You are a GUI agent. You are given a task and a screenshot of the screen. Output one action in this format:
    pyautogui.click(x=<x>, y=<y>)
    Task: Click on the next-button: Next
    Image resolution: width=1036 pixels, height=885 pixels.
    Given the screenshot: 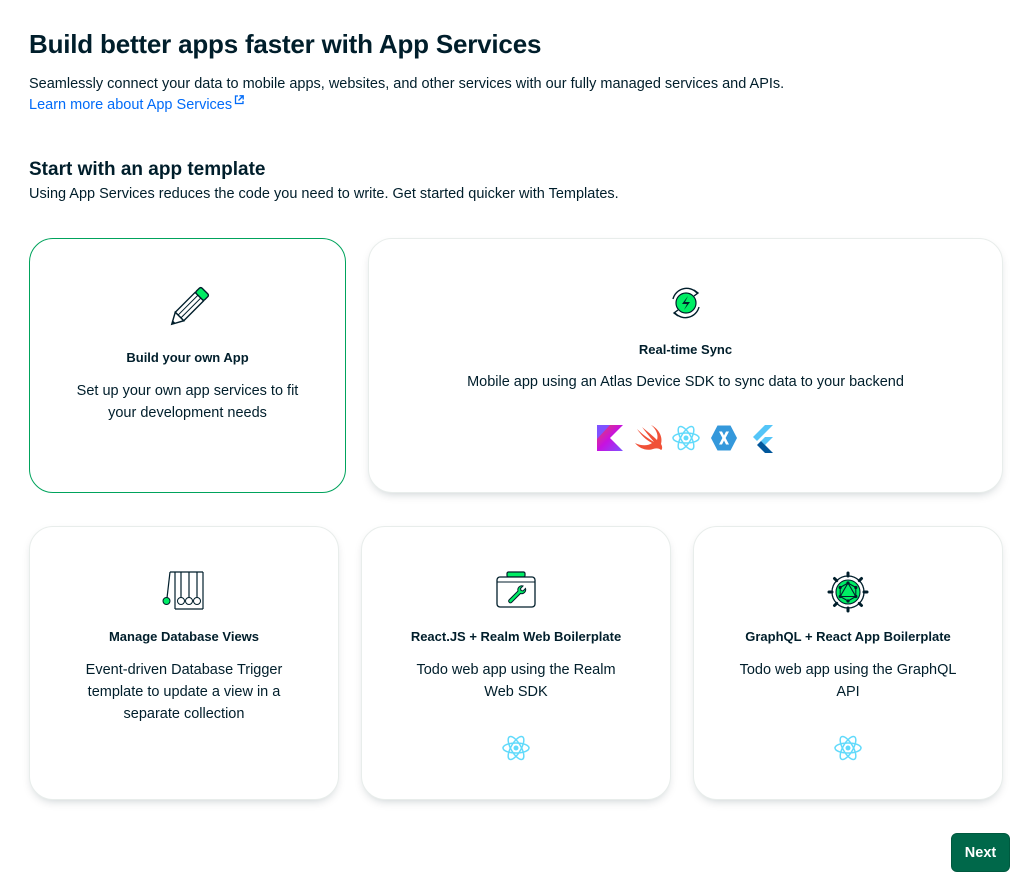 What is the action you would take?
    pyautogui.click(x=980, y=852)
    